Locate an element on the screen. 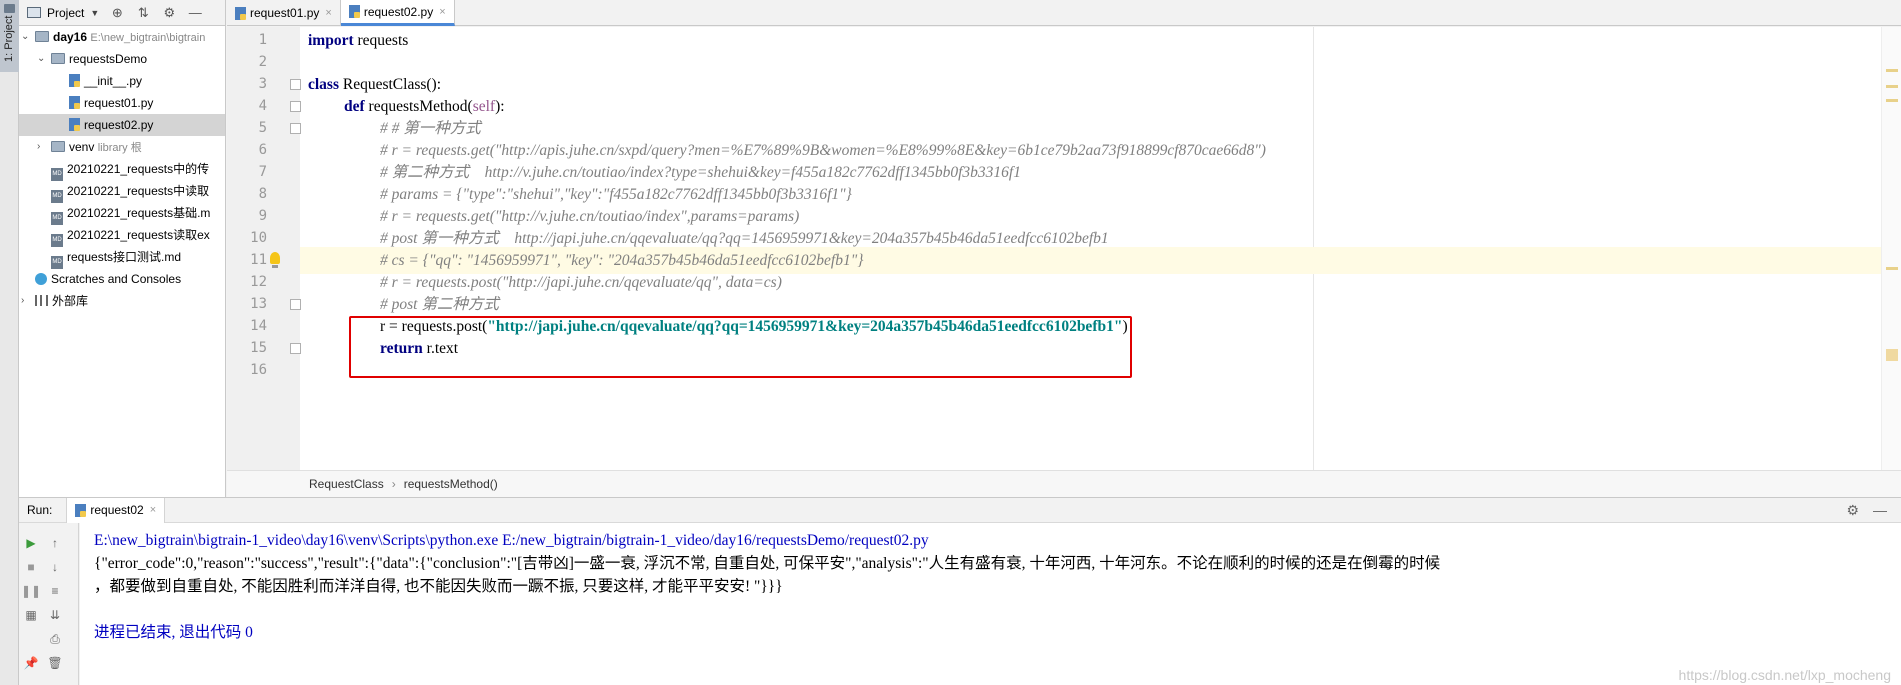 Image resolution: width=1901 pixels, height=685 pixels. project-tool-label: 1: Project is located at coordinates (9, 38).